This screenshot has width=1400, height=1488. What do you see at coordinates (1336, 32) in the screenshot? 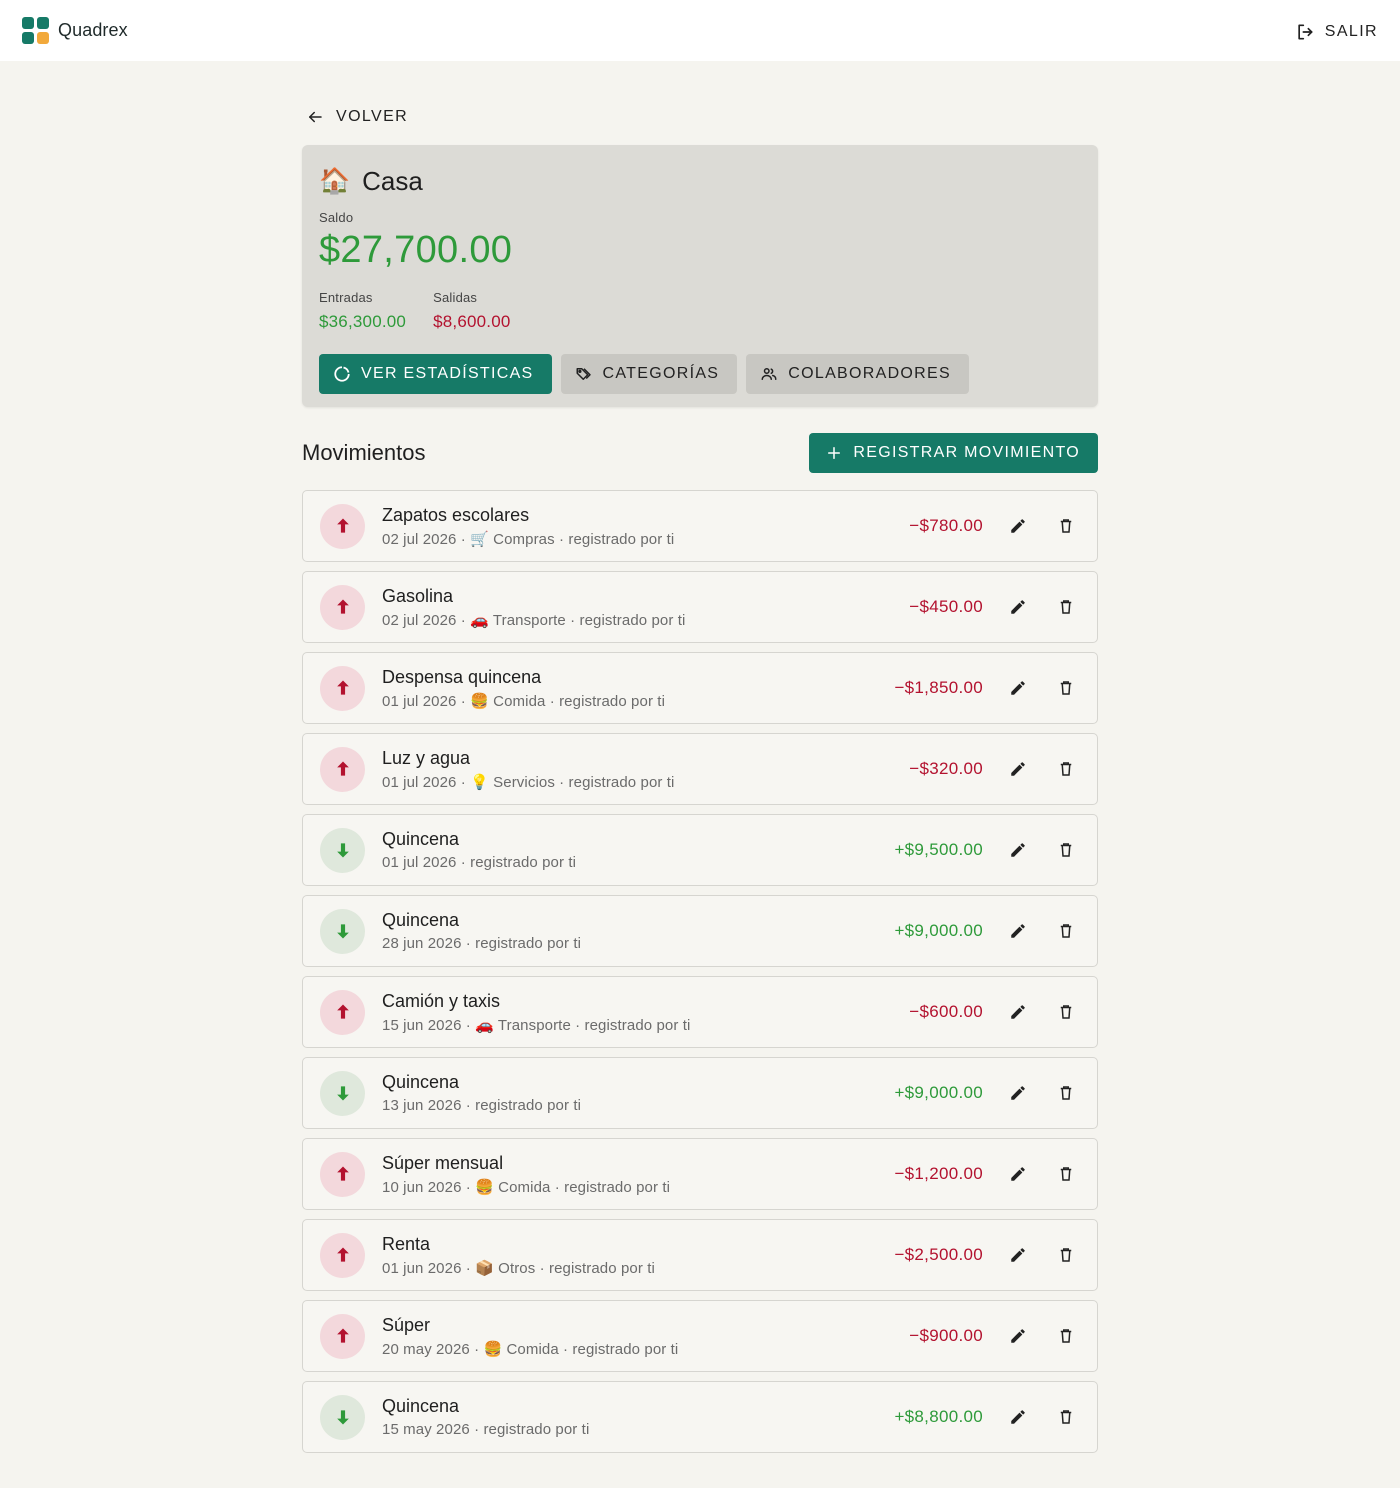
I see `logout-button: SALIR` at bounding box center [1336, 32].